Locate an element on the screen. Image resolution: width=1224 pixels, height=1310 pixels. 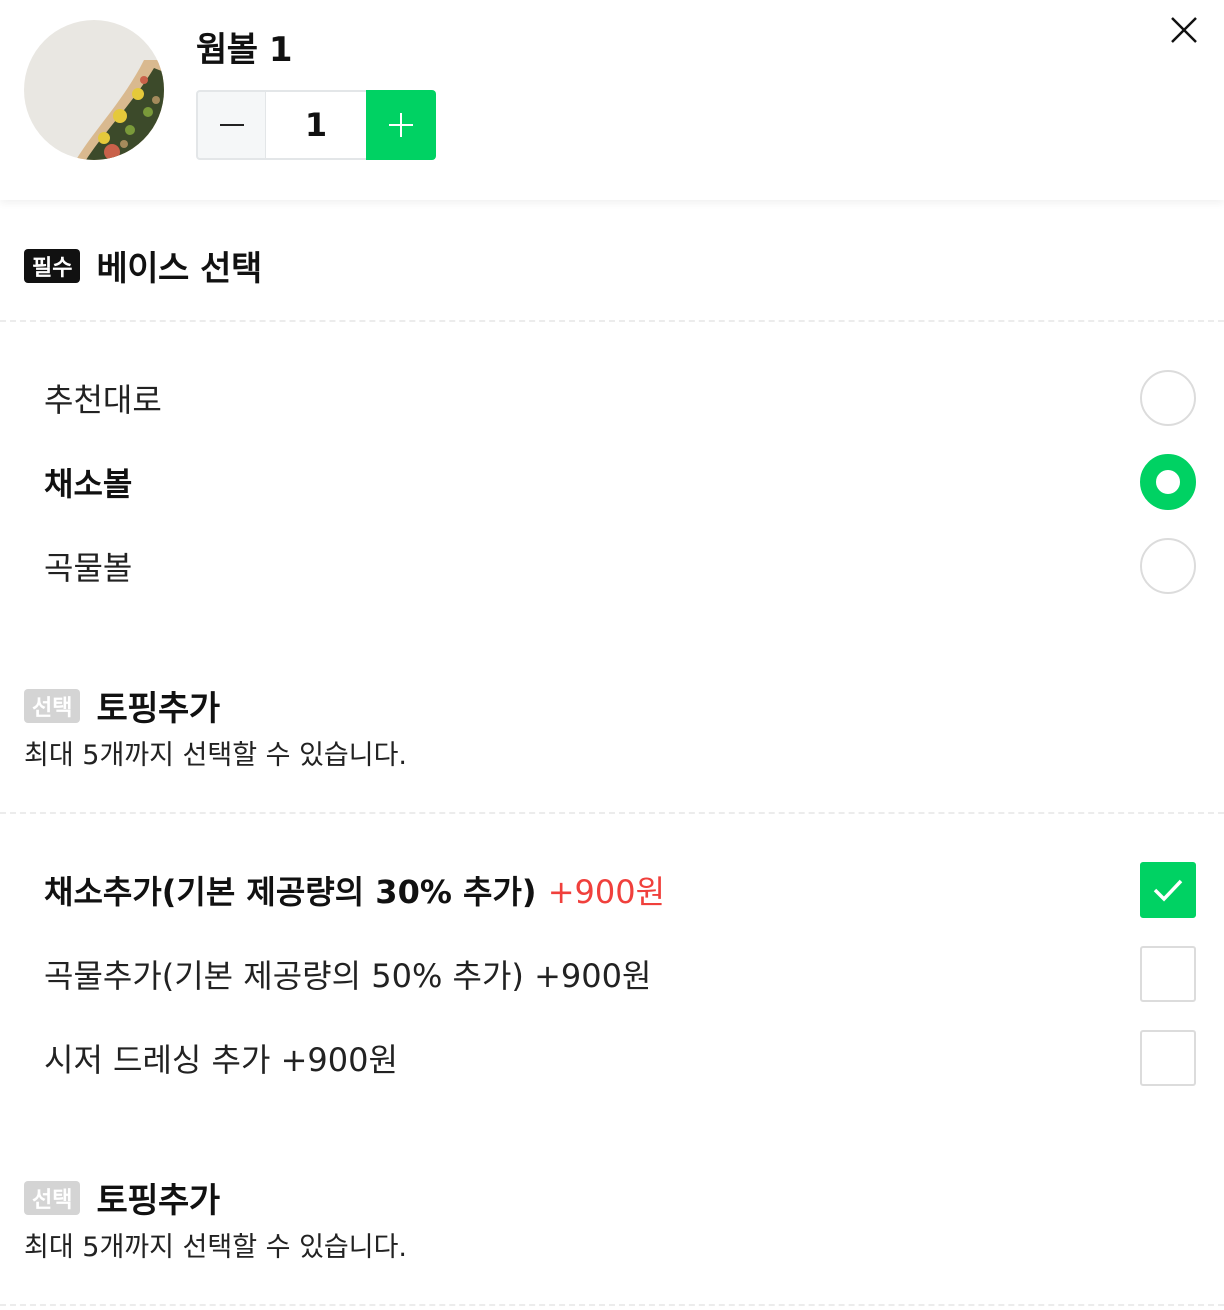
increase-quantity-button is located at coordinates (401, 125).